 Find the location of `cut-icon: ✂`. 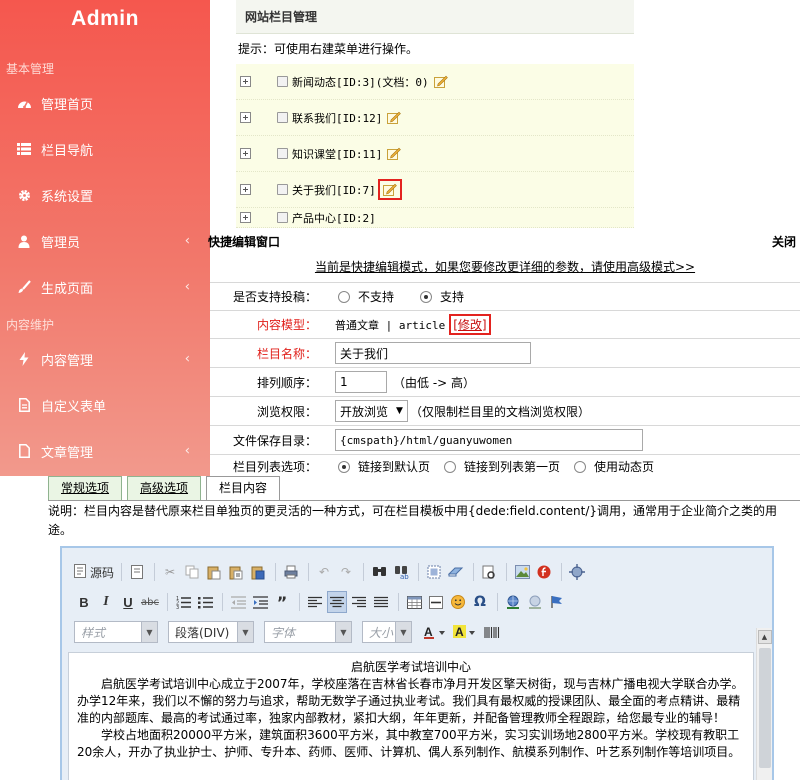

cut-icon: ✂ is located at coordinates (170, 572).